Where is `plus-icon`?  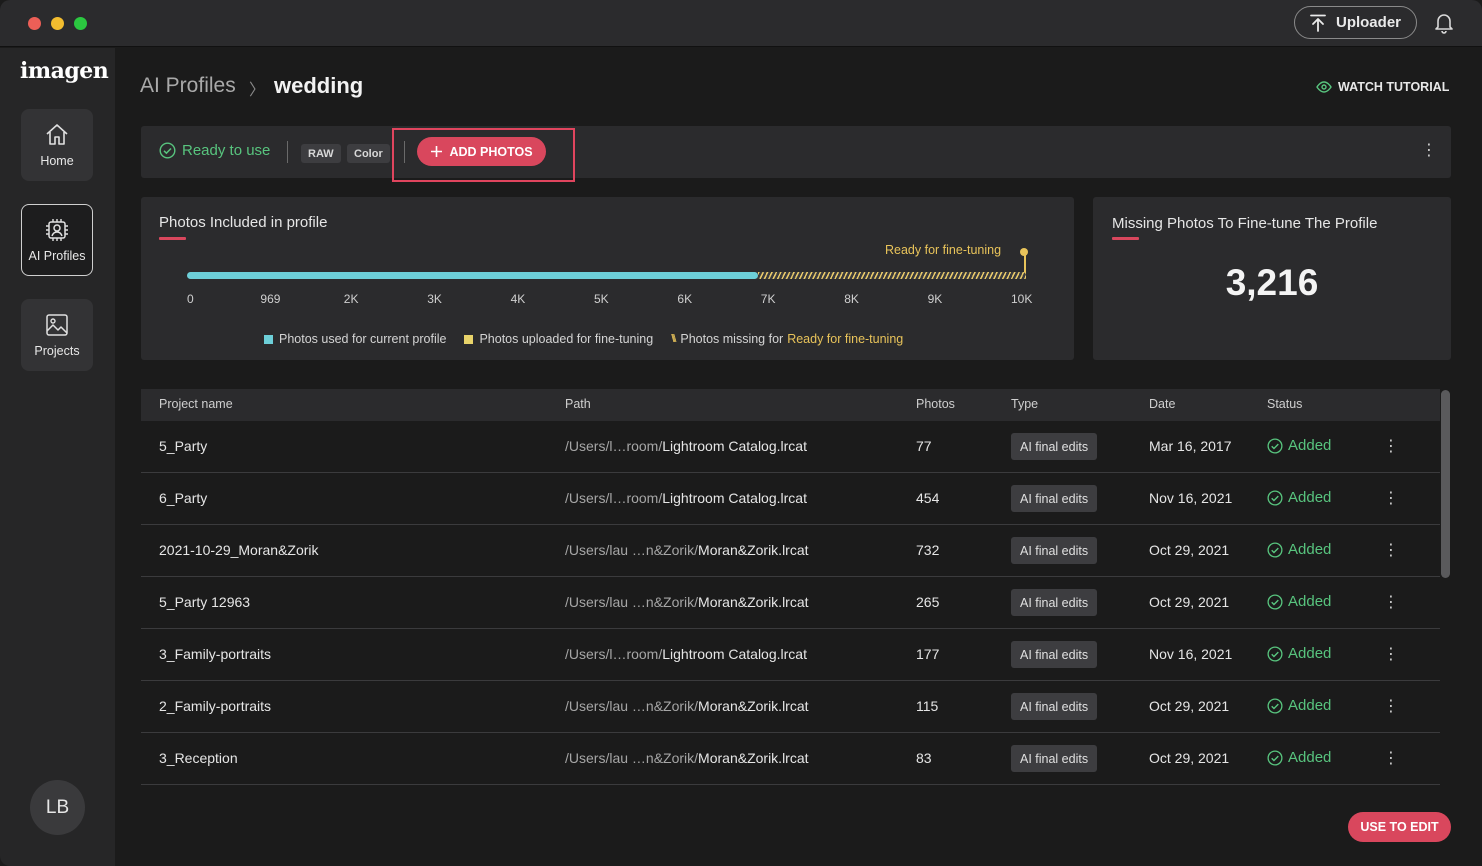
plus-icon is located at coordinates (437, 151).